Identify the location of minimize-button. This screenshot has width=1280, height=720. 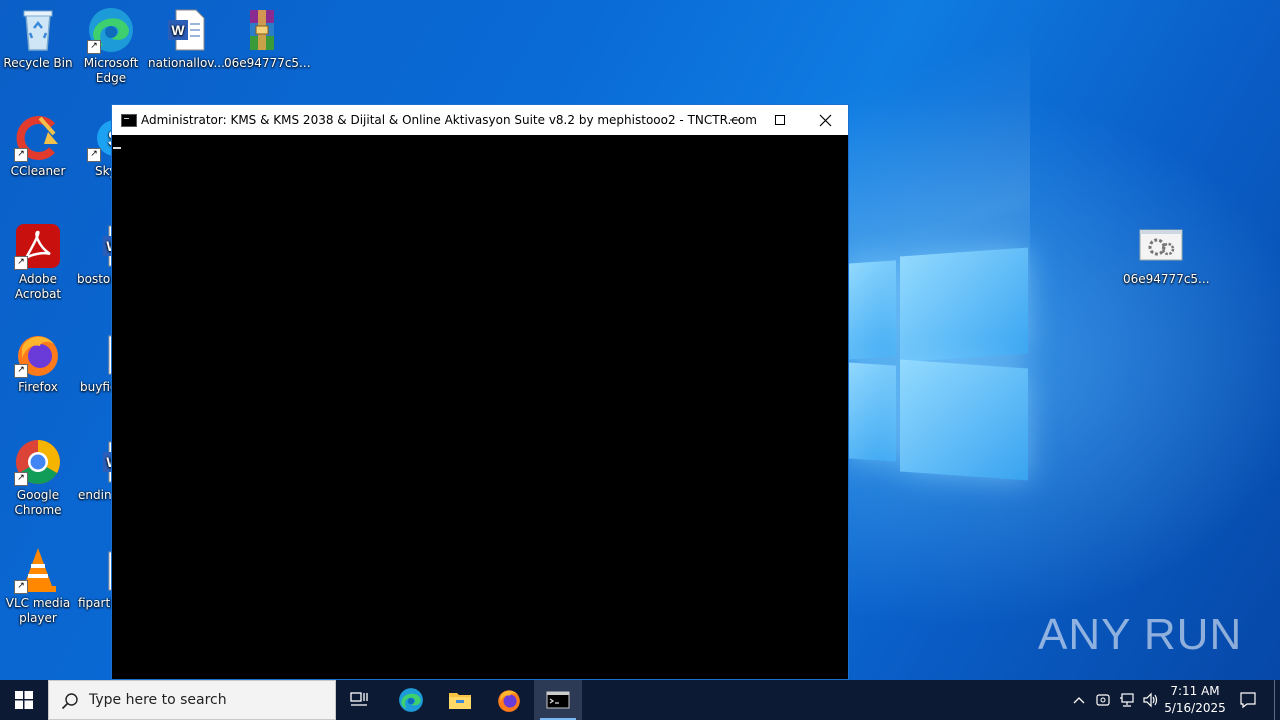
(735, 120).